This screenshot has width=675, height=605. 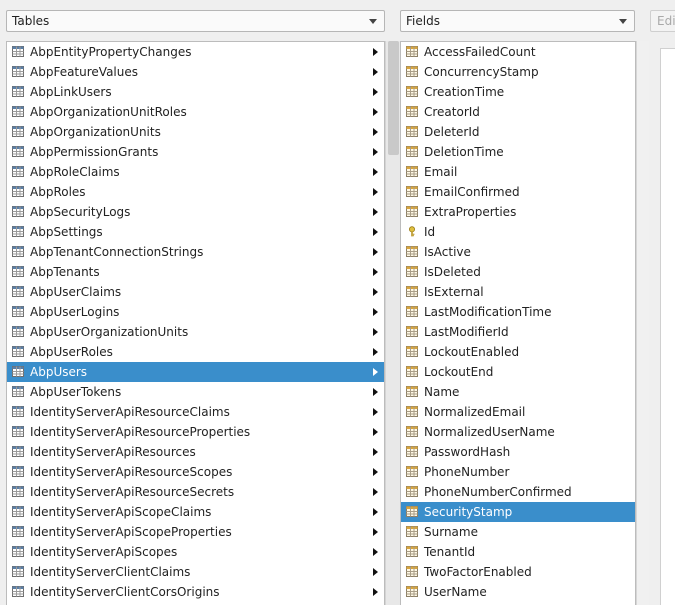 I want to click on table-row: IdentityServerApiResourceProperties, so click(x=195, y=432).